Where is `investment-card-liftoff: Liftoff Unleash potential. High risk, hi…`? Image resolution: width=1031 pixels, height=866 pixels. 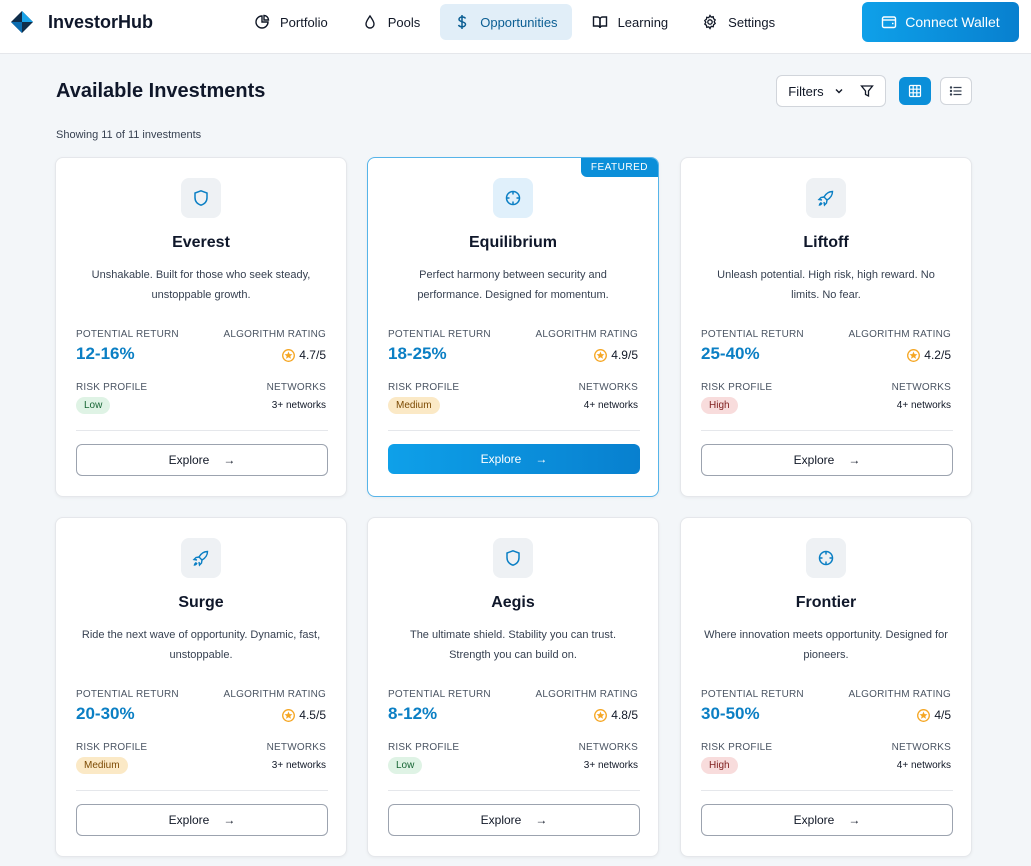
investment-card-liftoff: Liftoff Unleash potential. High risk, hi… is located at coordinates (826, 327).